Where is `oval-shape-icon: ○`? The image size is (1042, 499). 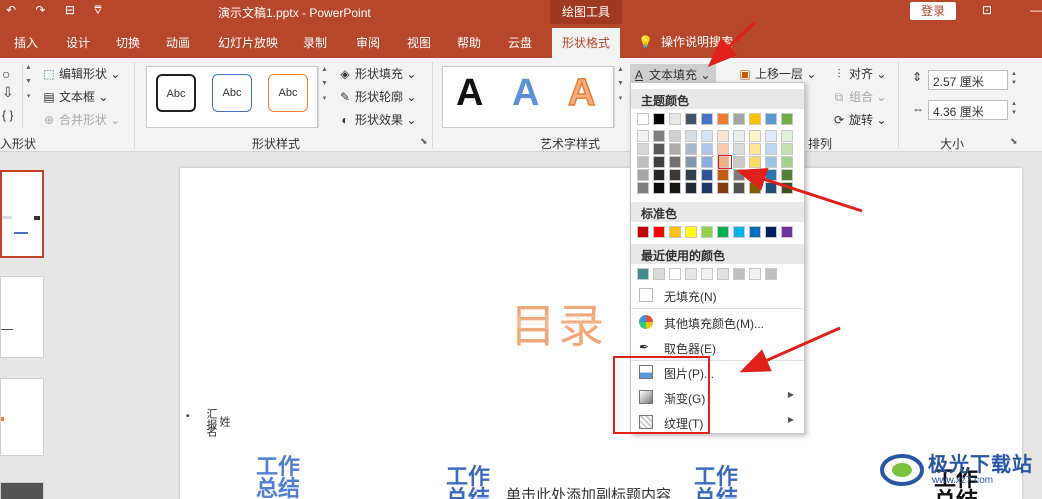
oval-shape-icon: ○ is located at coordinates (6, 74).